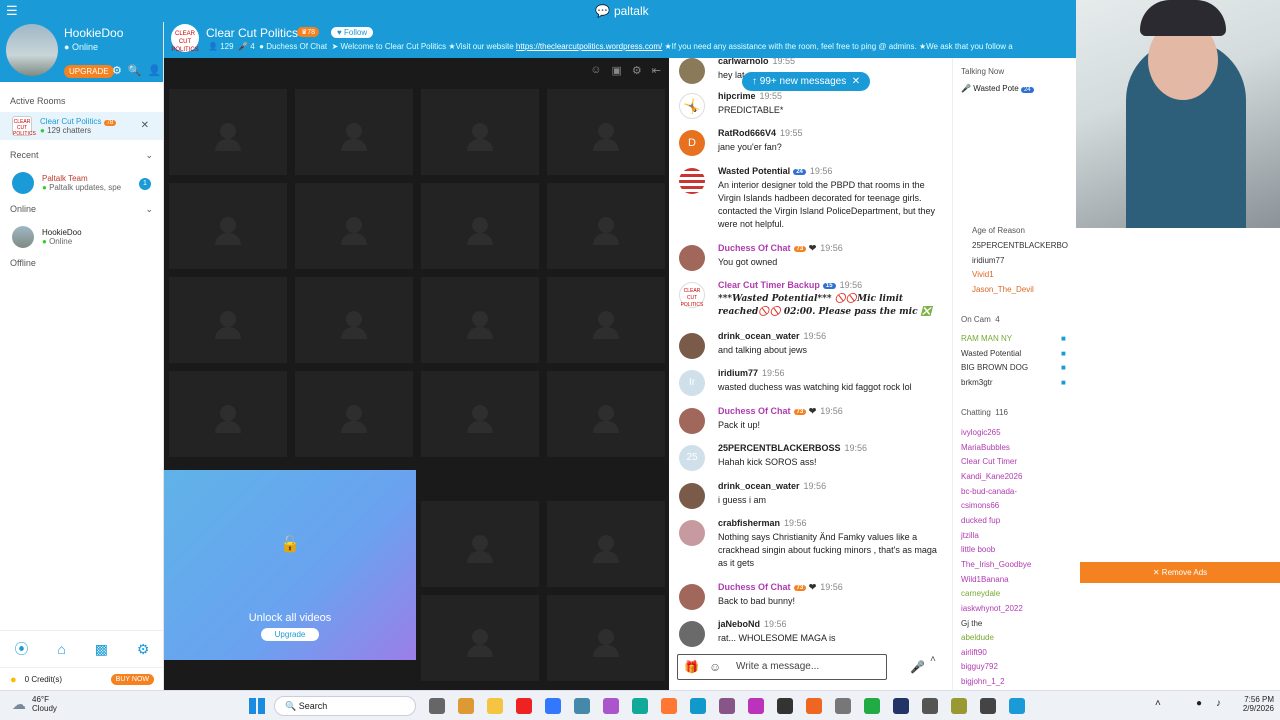 The image size is (1280, 720). Describe the element at coordinates (992, 608) in the screenshot. I see `chat-user: iaskwhynot_2022` at that location.